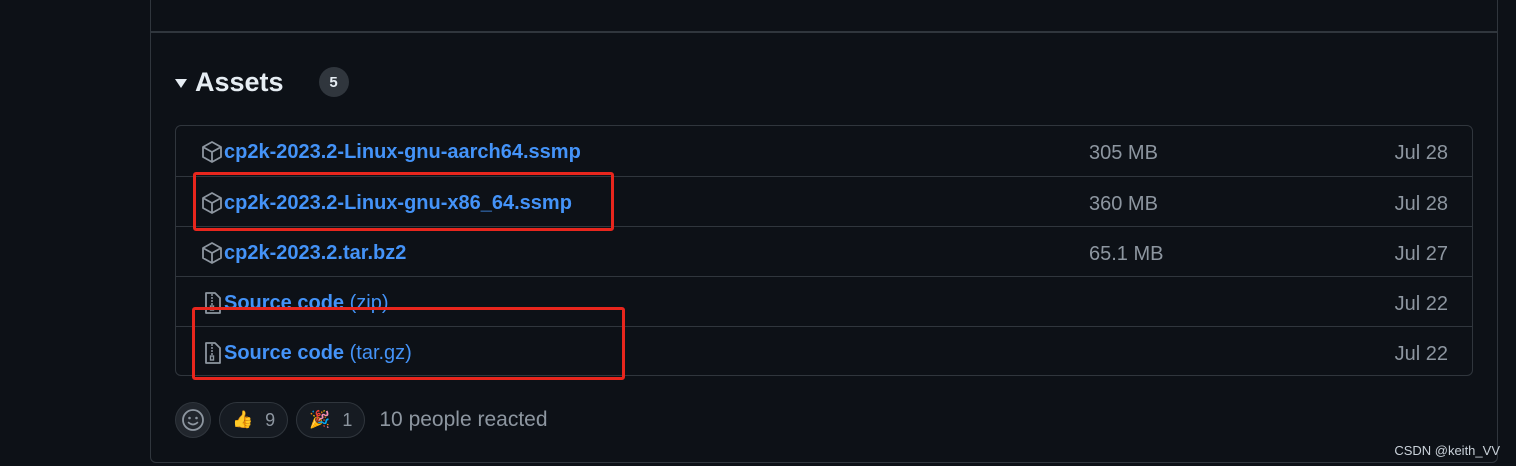 The width and height of the screenshot is (1516, 466). What do you see at coordinates (1123, 204) in the screenshot?
I see `asset-size: 360 MB` at bounding box center [1123, 204].